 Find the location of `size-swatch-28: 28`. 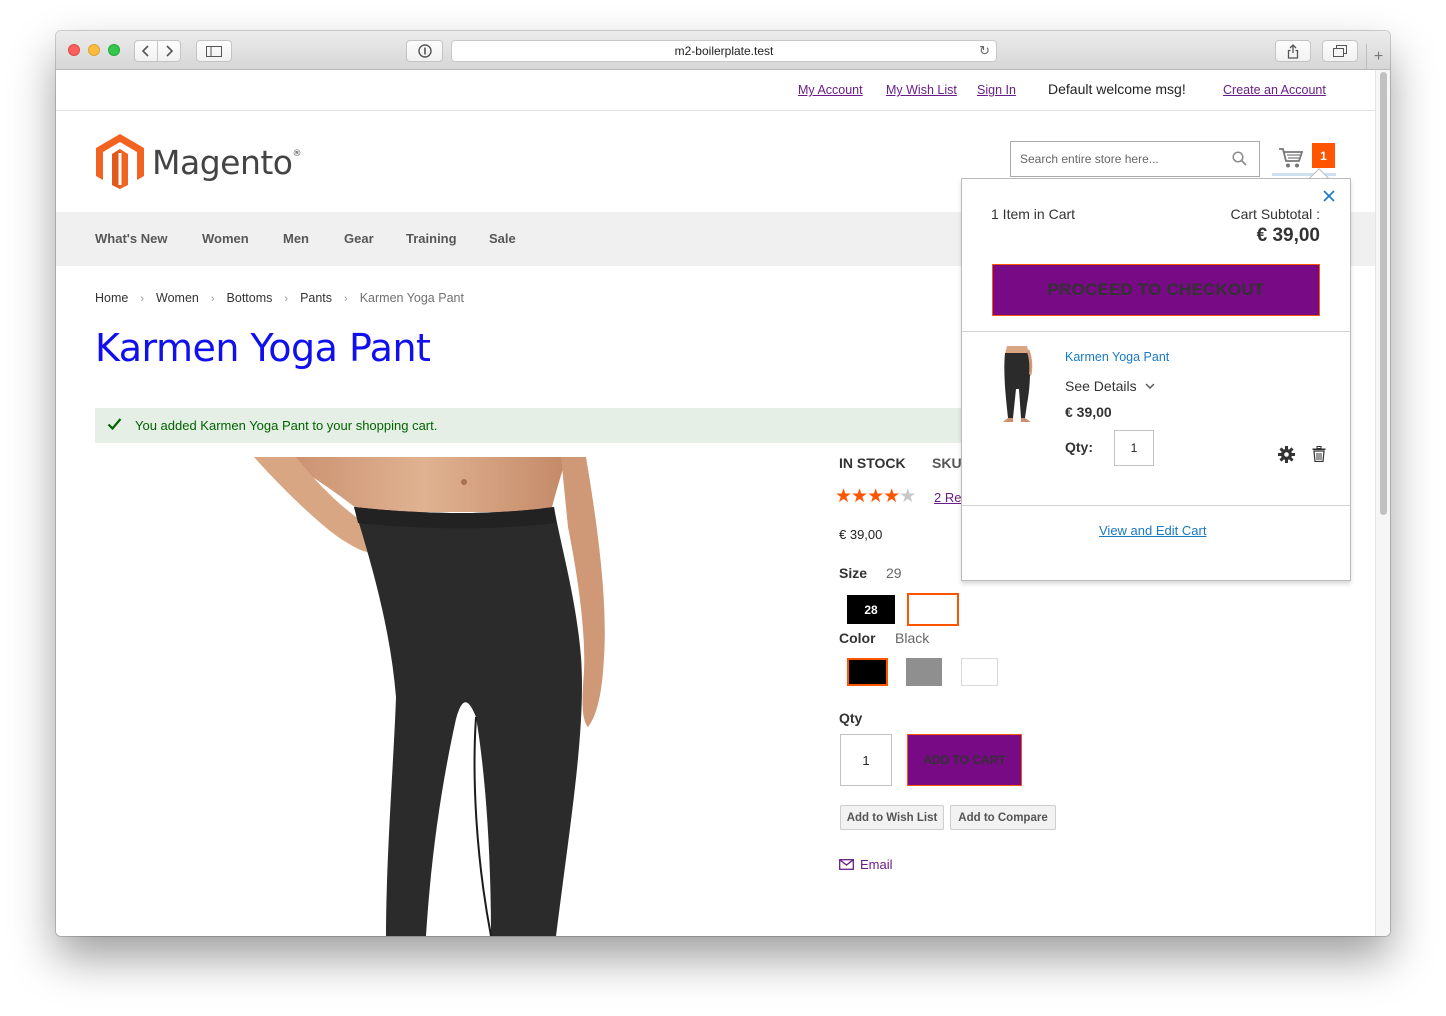

size-swatch-28: 28 is located at coordinates (871, 609).